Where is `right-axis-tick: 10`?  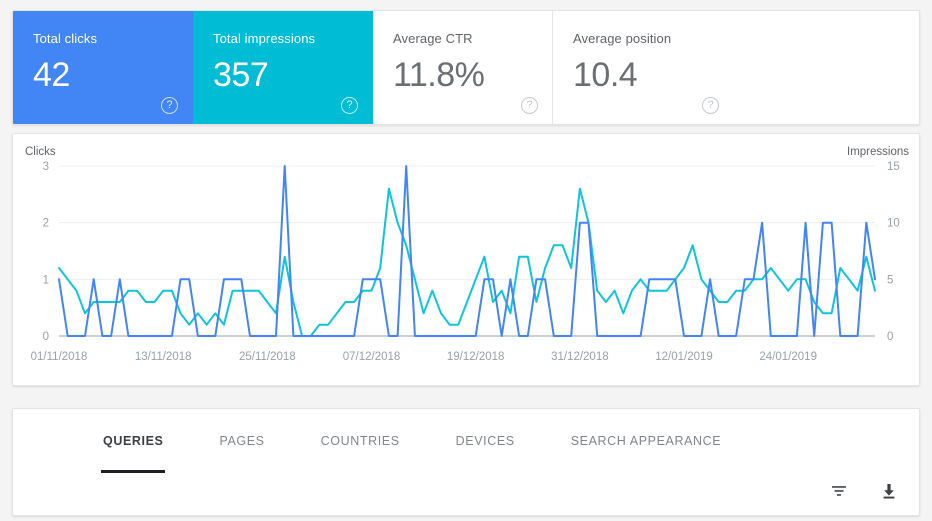 right-axis-tick: 10 is located at coordinates (893, 224).